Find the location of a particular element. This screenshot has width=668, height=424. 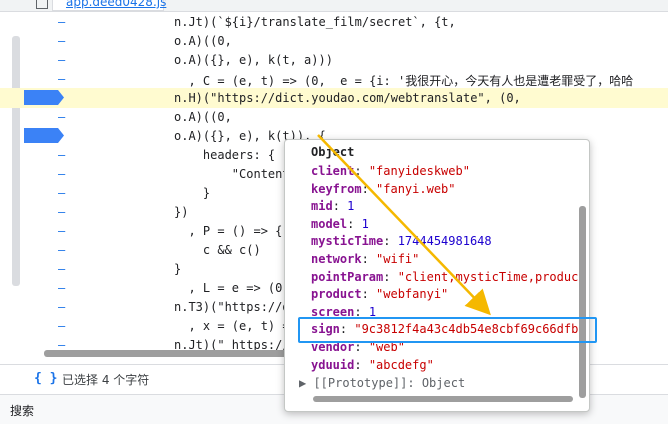

code-text: o.A)({}, e), k(t, a))) is located at coordinates (253, 60).